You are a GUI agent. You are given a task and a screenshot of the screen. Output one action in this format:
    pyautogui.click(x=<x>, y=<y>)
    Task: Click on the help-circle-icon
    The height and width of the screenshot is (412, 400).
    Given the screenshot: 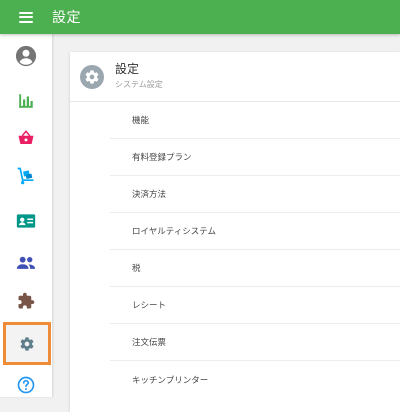 What is the action you would take?
    pyautogui.click(x=26, y=385)
    